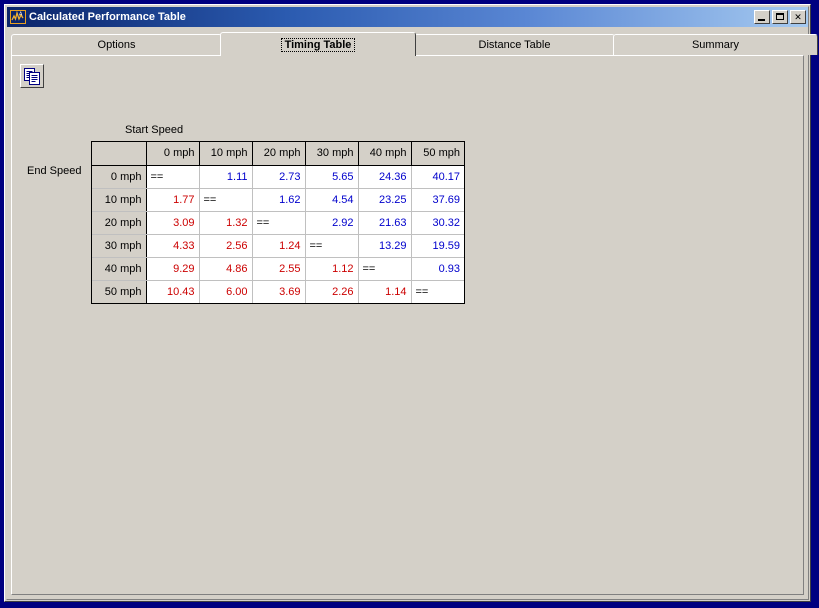 The width and height of the screenshot is (819, 608). Describe the element at coordinates (385, 291) in the screenshot. I see `cell-5-4: 1.14` at that location.